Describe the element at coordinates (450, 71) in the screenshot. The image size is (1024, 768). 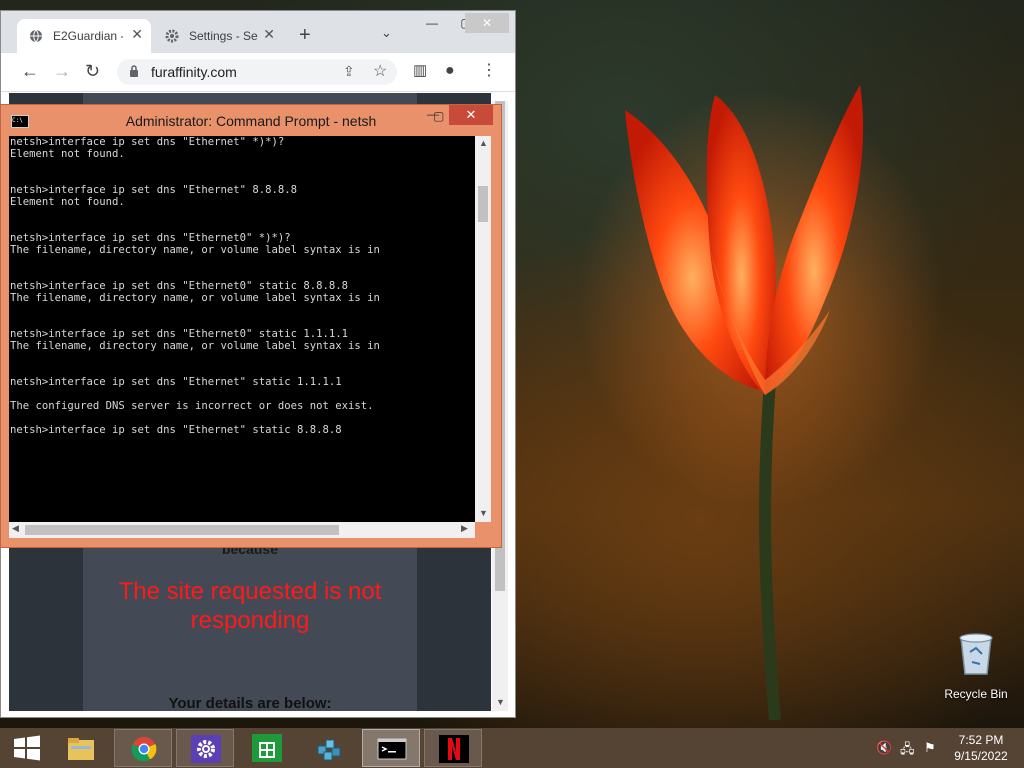
I see `profile-avatar-icon: ●` at that location.